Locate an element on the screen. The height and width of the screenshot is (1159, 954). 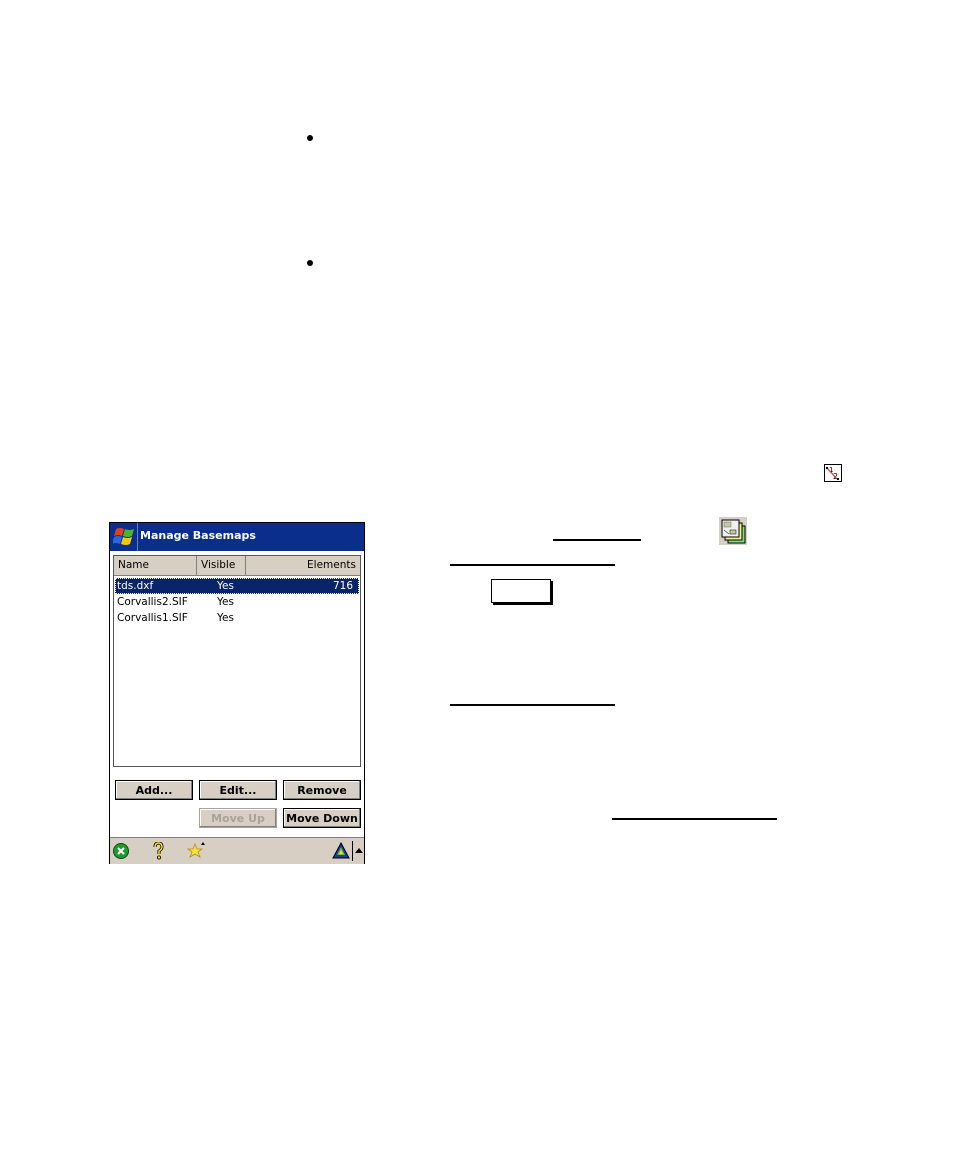
remove-button: Remove is located at coordinates (322, 790).